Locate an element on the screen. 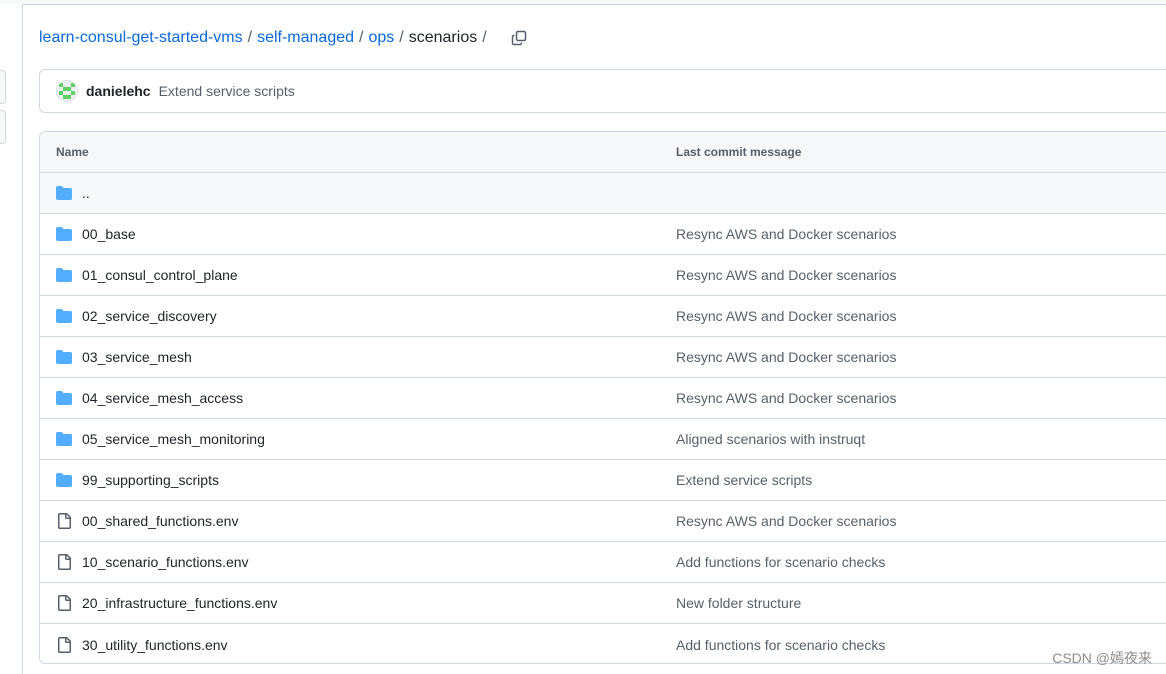  commit-author-link: danielehc is located at coordinates (118, 91).